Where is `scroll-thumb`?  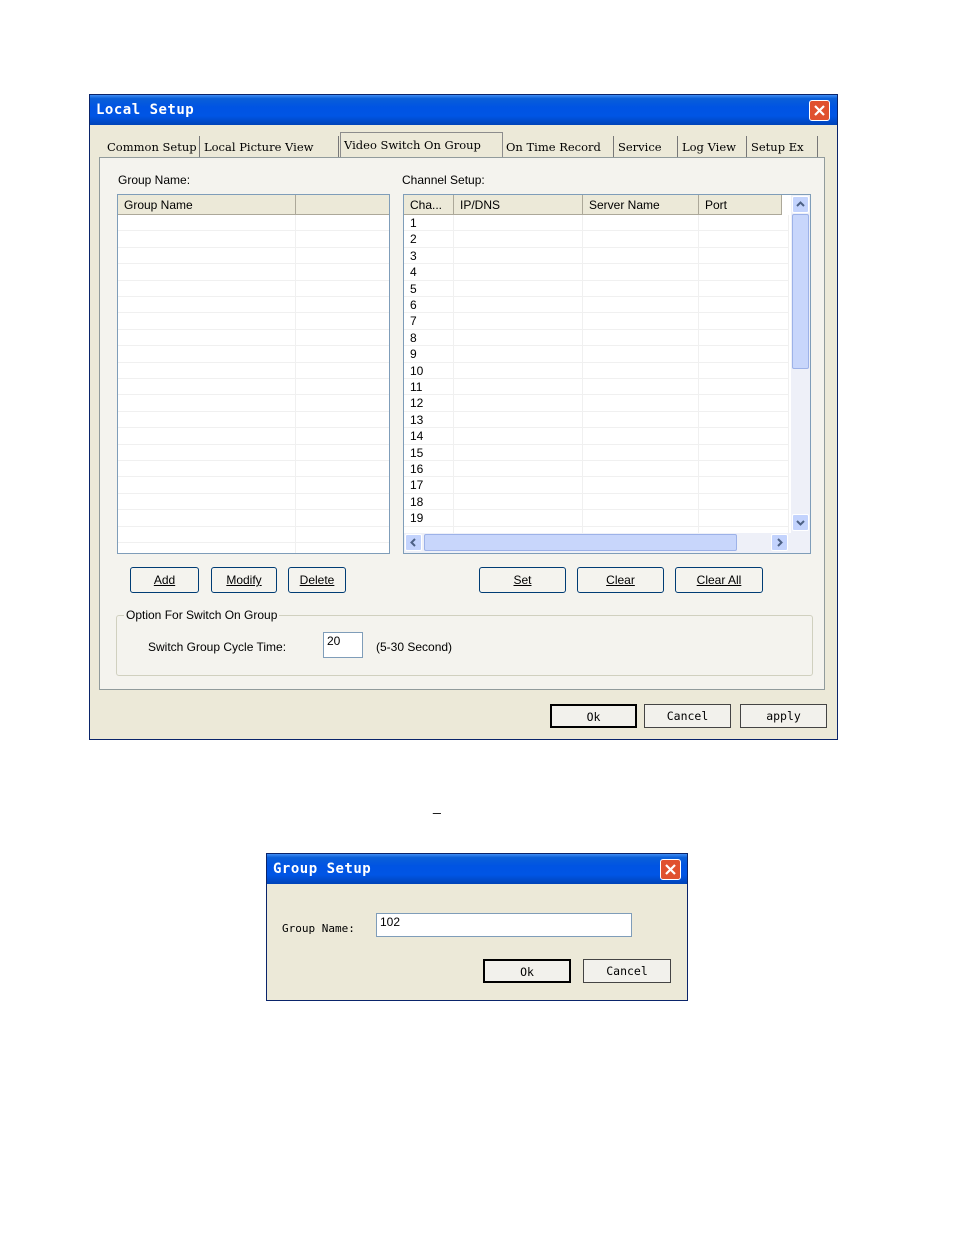 scroll-thumb is located at coordinates (800, 291).